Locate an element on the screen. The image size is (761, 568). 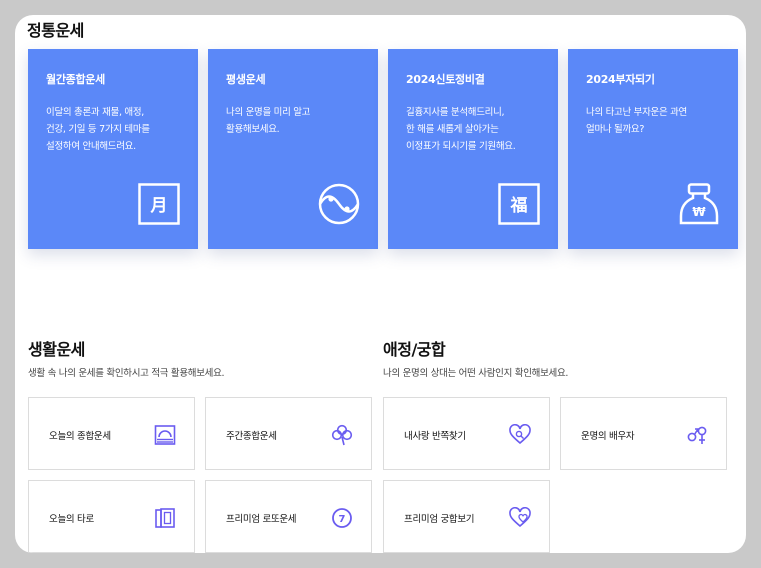
card-description: 나의 운명을 미리 알고 활용해보세요. is located at coordinates (268, 121).